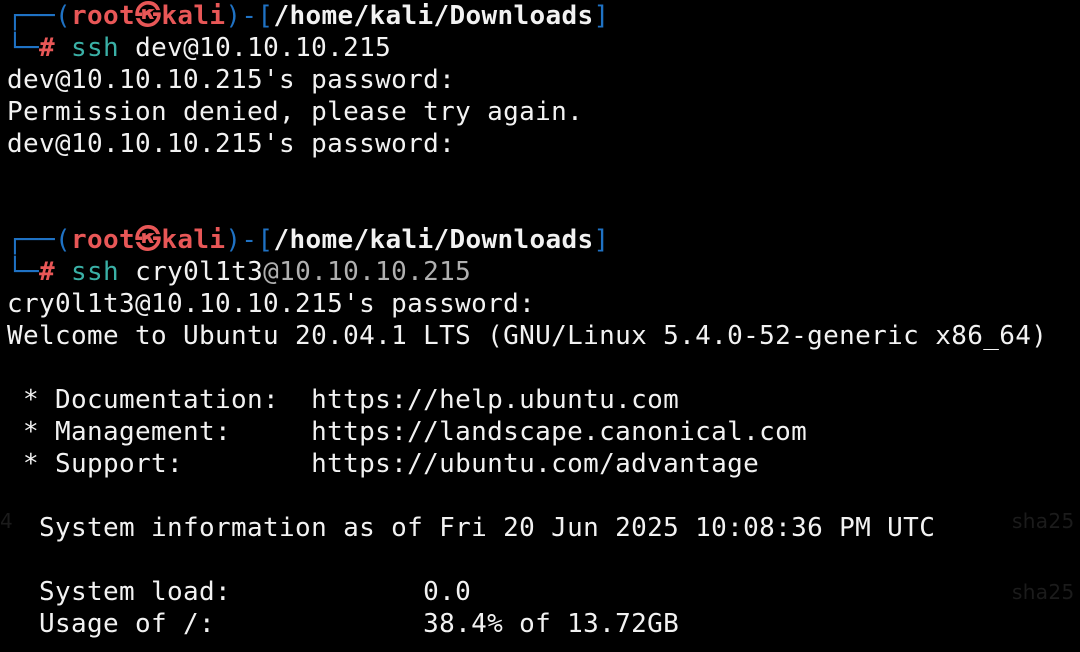 This screenshot has height=652, width=1080. I want to click on disk-usage: Usage of /: 38.4% of 13.72GB, so click(343, 624).